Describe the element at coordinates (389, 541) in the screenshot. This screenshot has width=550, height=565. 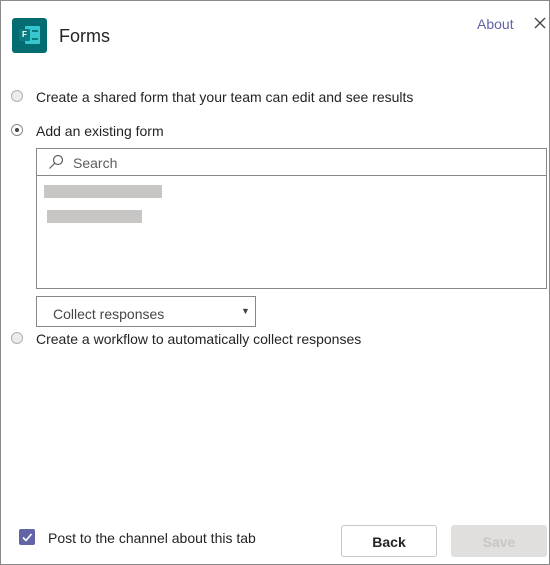
I see `back-button: Back` at that location.